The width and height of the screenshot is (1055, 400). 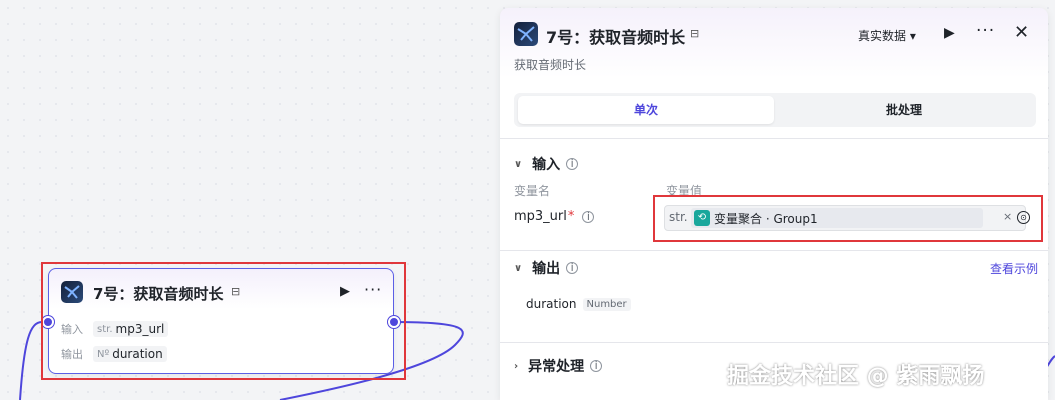 I want to click on panel-run-button: ▶, so click(x=949, y=33).